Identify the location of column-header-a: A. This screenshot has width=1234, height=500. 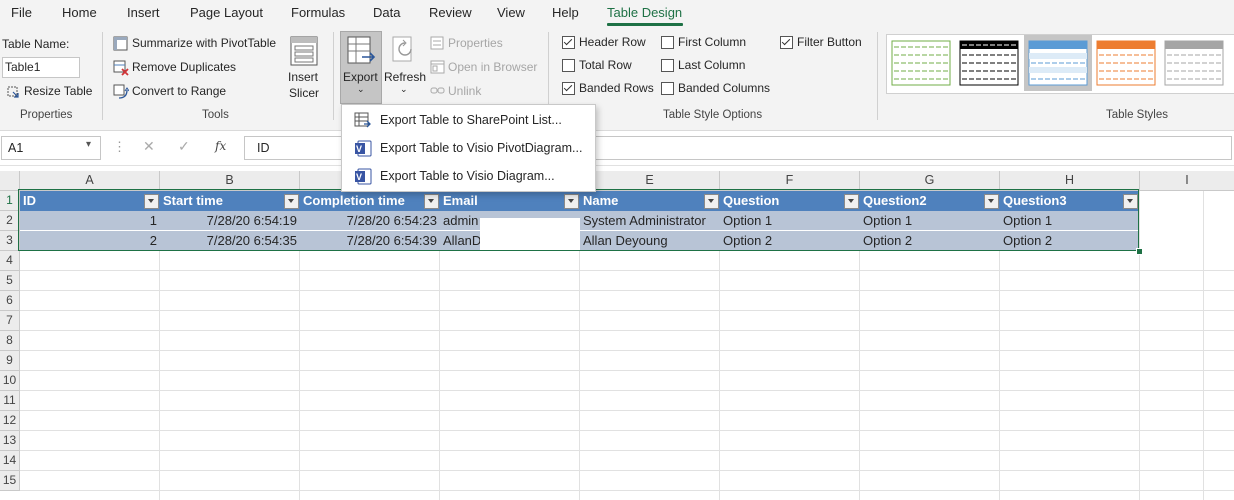
(90, 181).